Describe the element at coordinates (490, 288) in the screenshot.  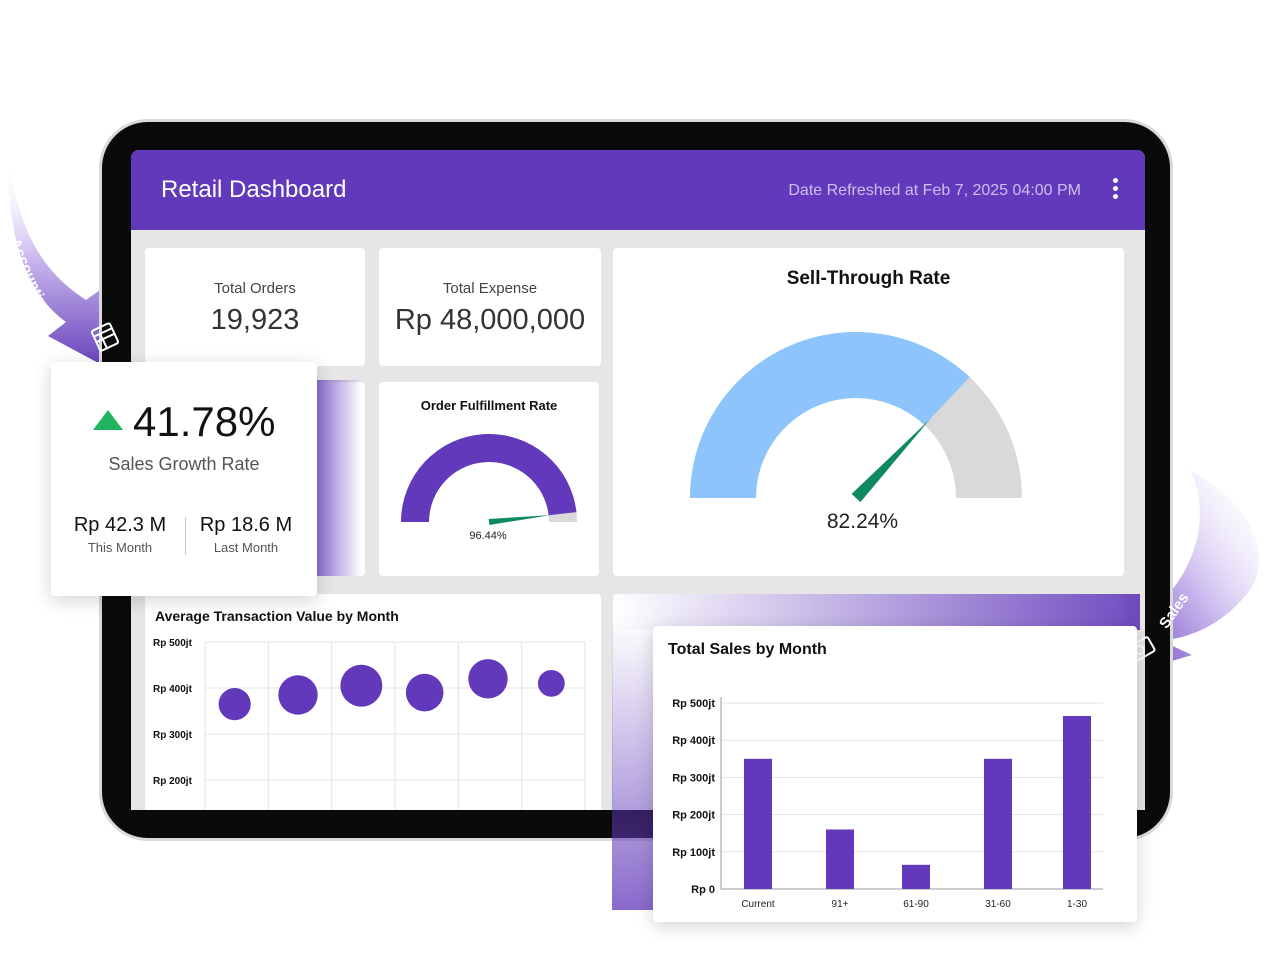
I see `total-expense-label: Total Expense` at that location.